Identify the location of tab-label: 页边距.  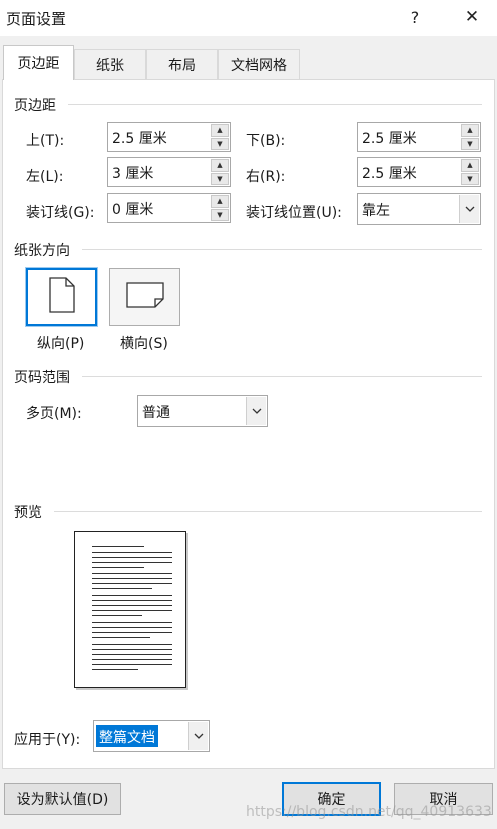
(38, 64).